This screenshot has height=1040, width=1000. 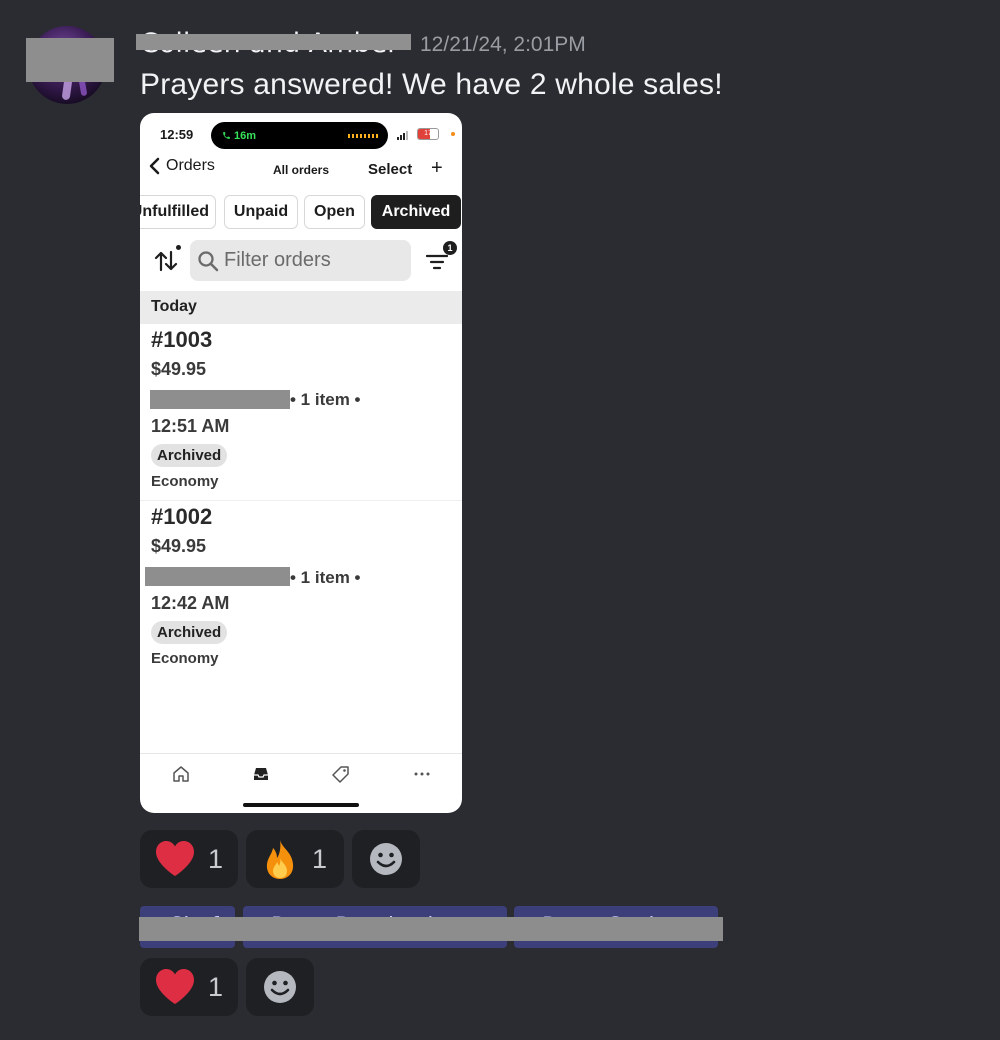 What do you see at coordinates (190, 603) in the screenshot?
I see `order-time: 12:42 AM` at bounding box center [190, 603].